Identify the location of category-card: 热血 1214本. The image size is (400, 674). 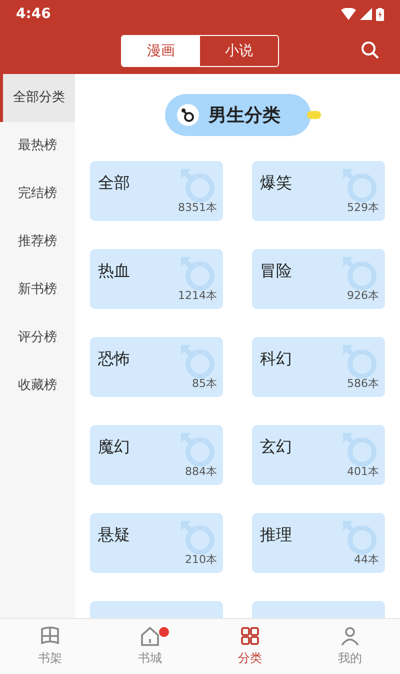
(156, 279).